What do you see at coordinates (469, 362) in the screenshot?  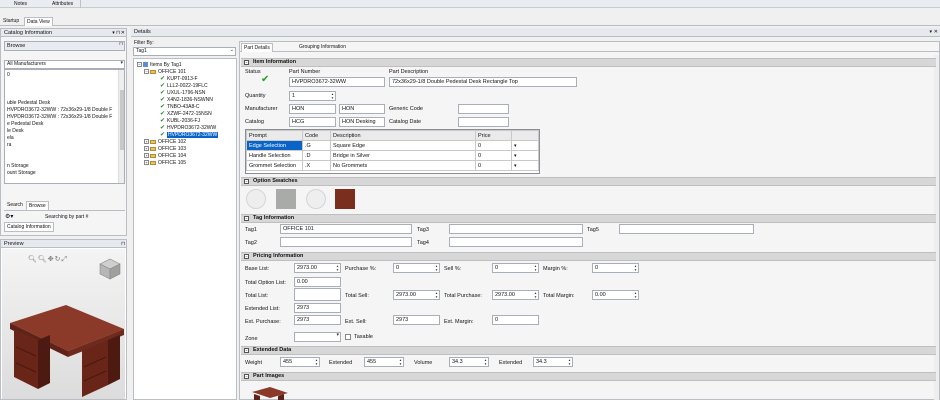 I see `volume-field: 34.3 ▲ ▼` at bounding box center [469, 362].